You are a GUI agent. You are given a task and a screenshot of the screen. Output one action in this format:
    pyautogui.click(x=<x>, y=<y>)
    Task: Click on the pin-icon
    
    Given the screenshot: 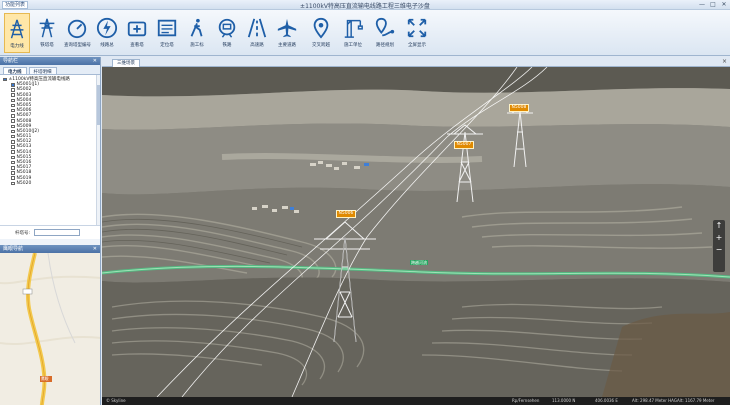 What is the action you would take?
    pyautogui.click(x=321, y=28)
    